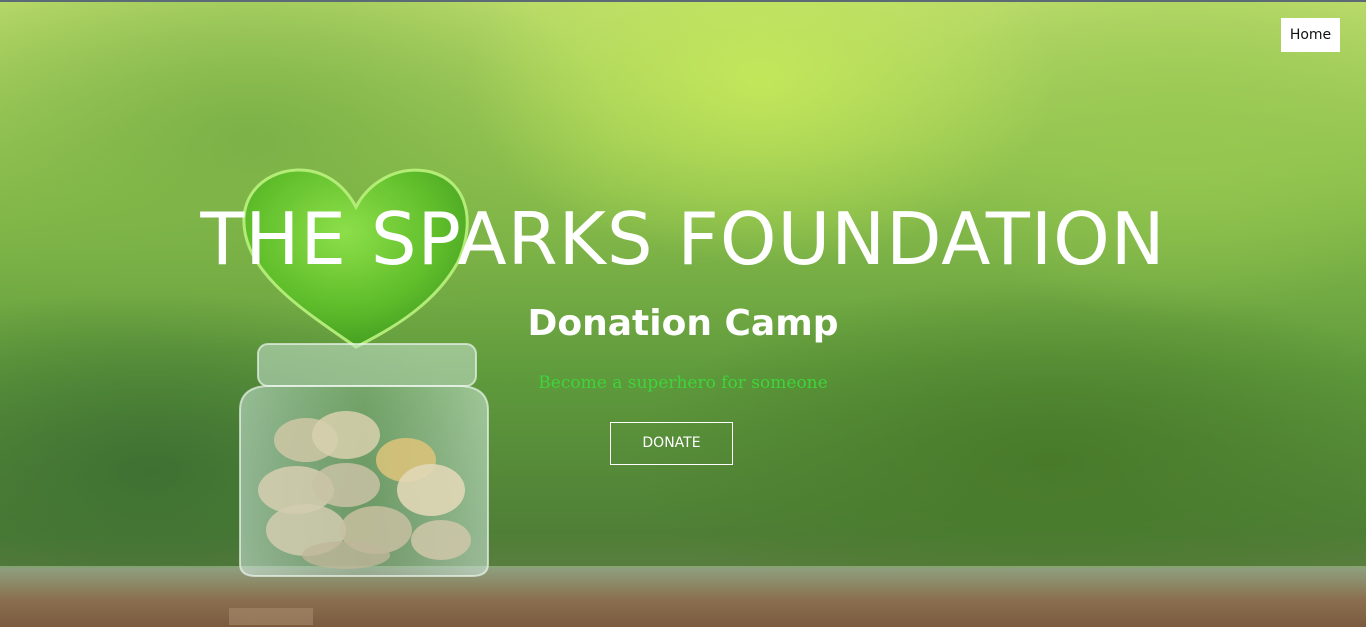 This screenshot has height=627, width=1366. Describe the element at coordinates (683, 323) in the screenshot. I see `page-subtitle: Donation Camp` at that location.